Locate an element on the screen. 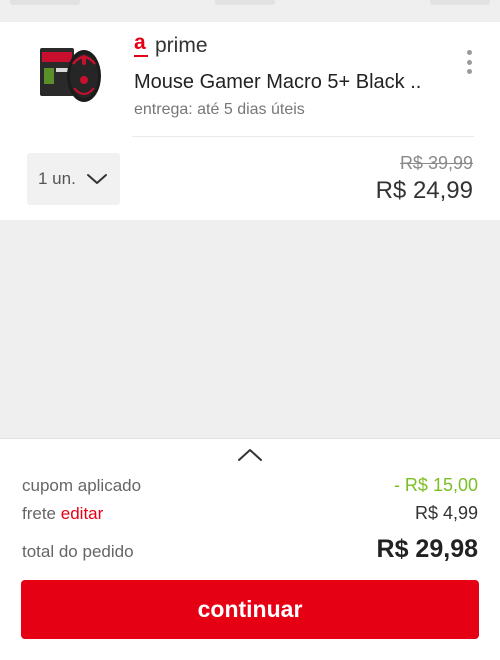 This screenshot has height=660, width=500. americanas-logo-icon: a is located at coordinates (141, 44).